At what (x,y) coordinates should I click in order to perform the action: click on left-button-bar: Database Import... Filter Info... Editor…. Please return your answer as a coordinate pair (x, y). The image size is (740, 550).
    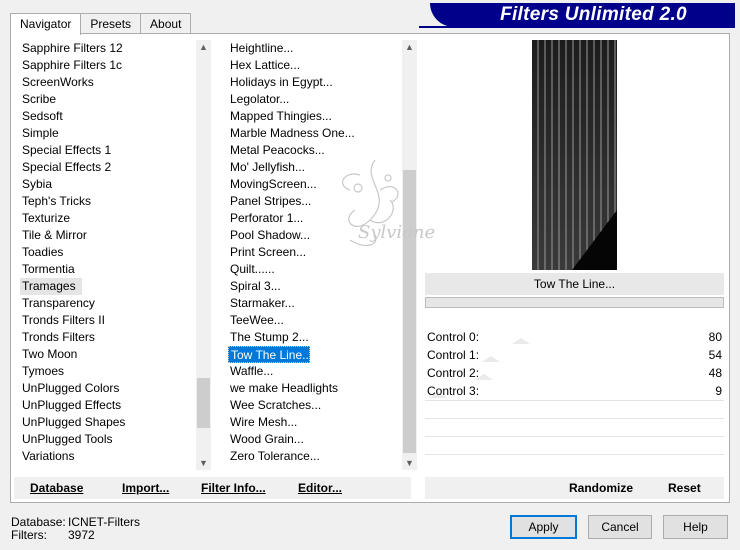
    Looking at the image, I should click on (212, 488).